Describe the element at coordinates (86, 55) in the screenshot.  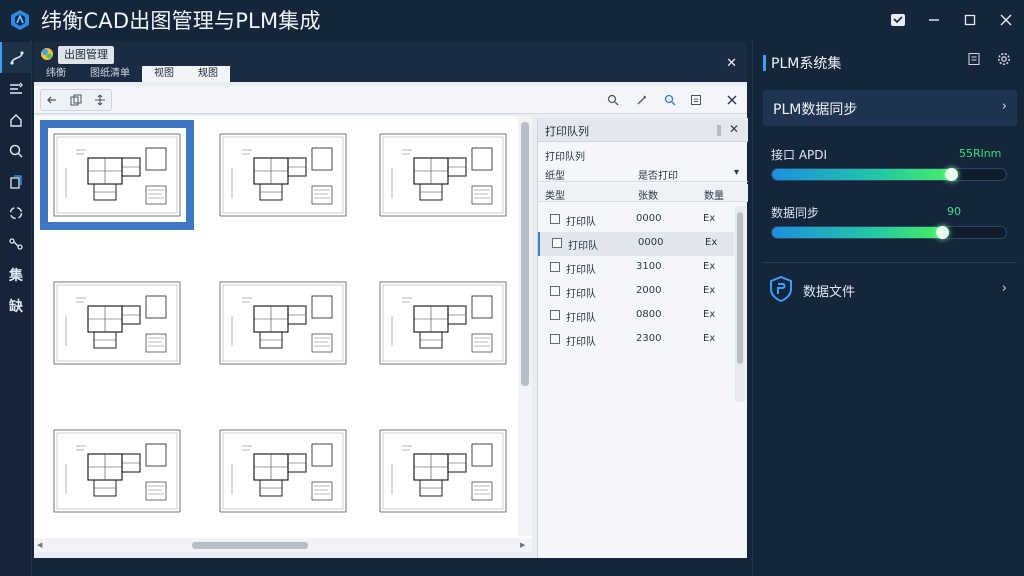
I see `document-tab: 出图管理` at that location.